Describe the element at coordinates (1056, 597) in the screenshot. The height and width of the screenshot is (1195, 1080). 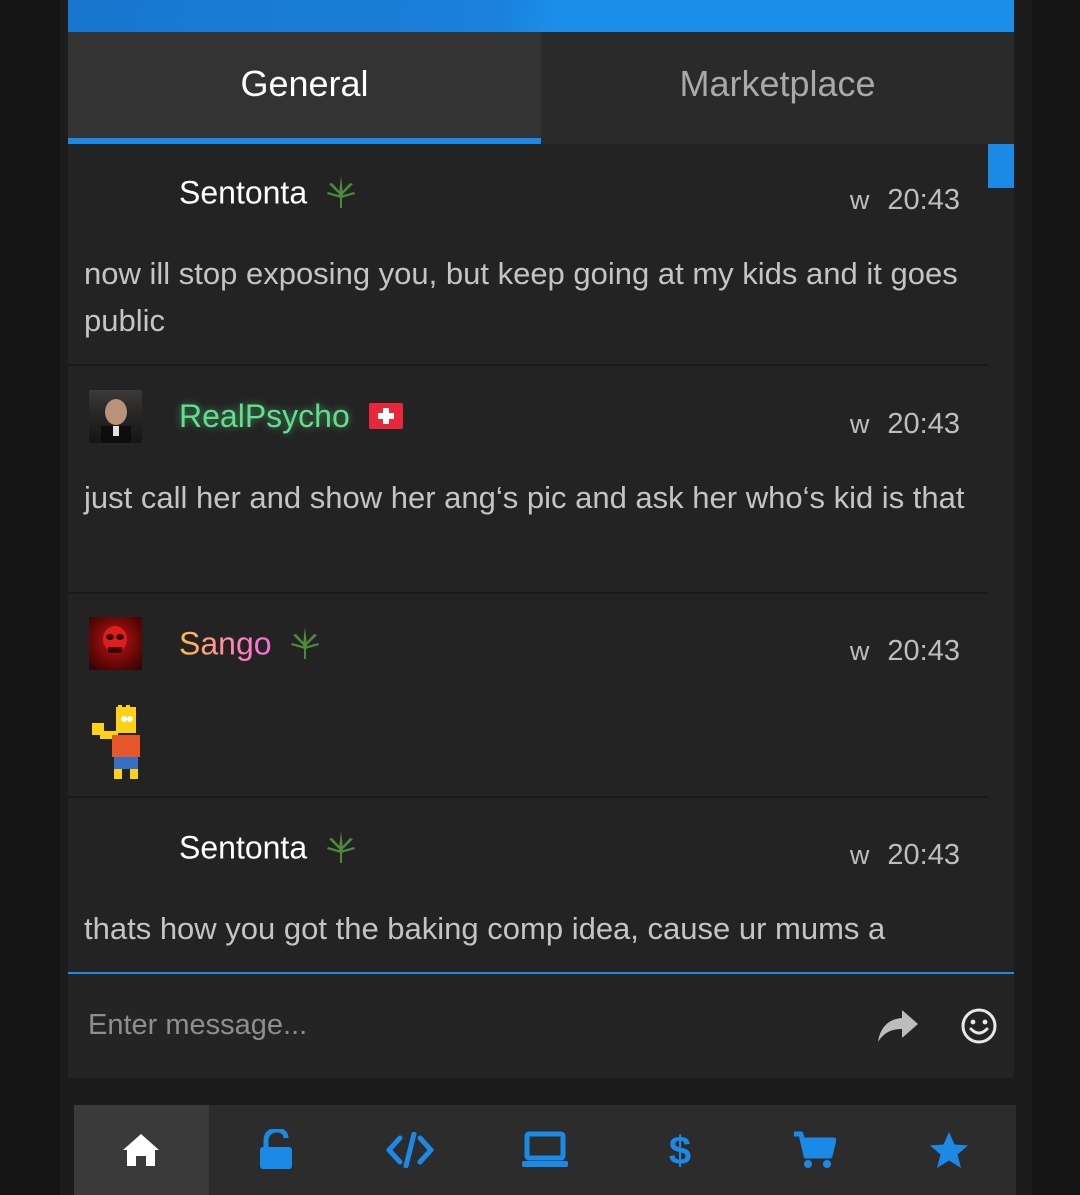
I see `right-gutter` at that location.